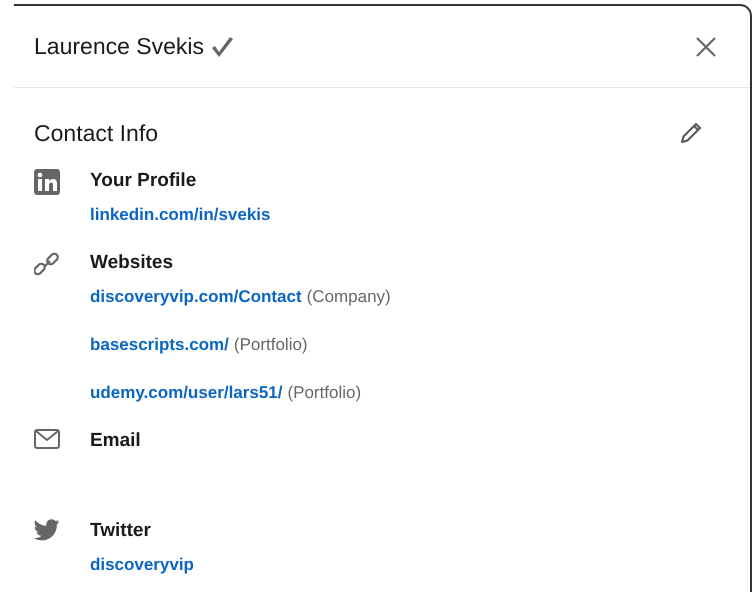 The width and height of the screenshot is (752, 592). I want to click on linkedin-icon, so click(47, 181).